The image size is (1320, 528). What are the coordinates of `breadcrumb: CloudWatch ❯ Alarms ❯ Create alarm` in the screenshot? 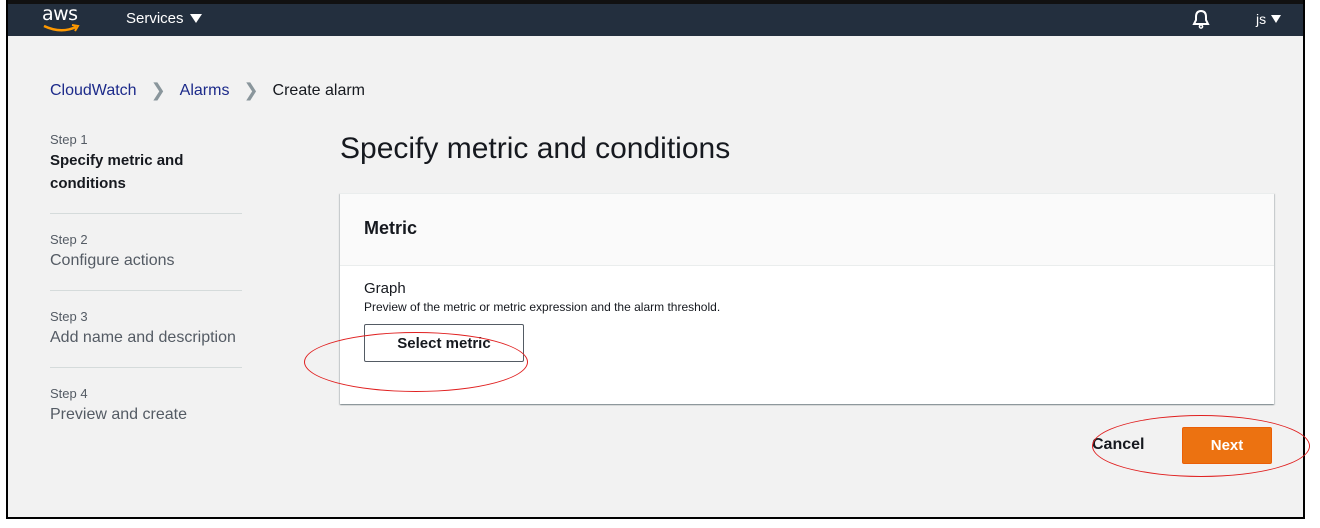 It's located at (207, 90).